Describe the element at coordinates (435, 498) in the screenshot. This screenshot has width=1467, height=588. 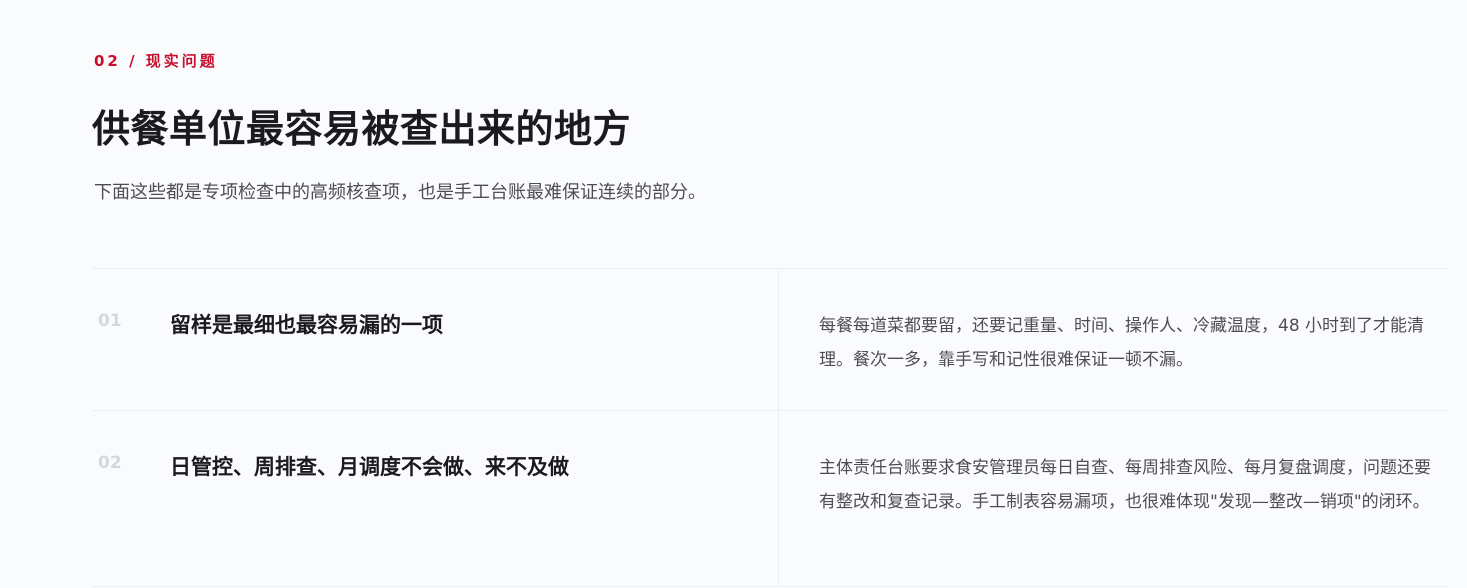
I see `issue-heading-cell: 02 日管控、周排查、月调度不会做、来不及做` at that location.